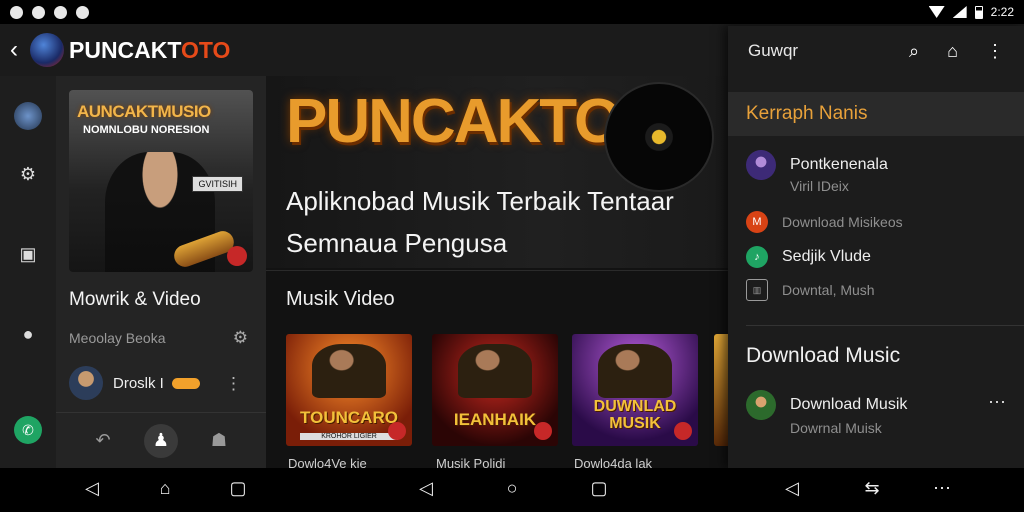  I want to click on video-caption-3: Dowlo4da lak, so click(613, 462).